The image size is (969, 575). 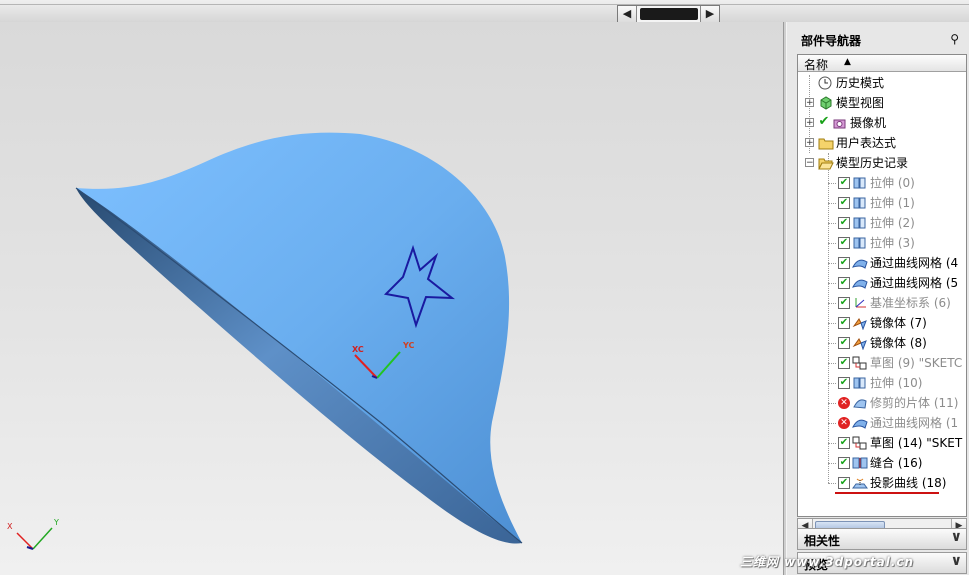 I want to click on scroll-left-arrow-icon: ◀, so click(x=627, y=14).